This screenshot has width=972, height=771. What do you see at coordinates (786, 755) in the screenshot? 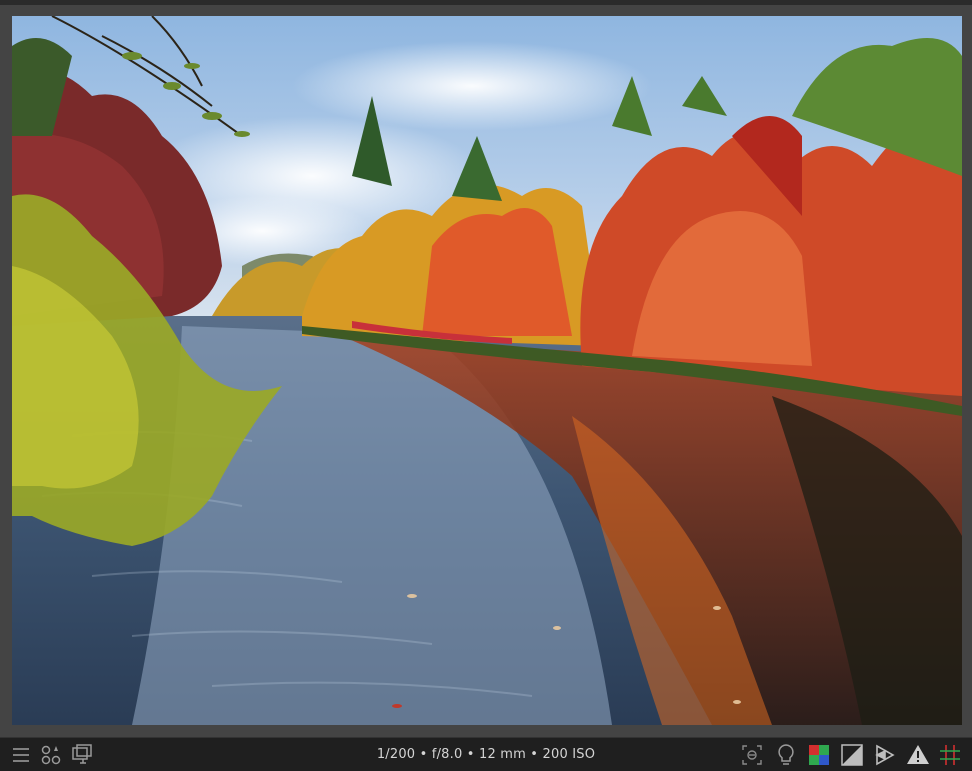
I see `lightbulb-icon` at bounding box center [786, 755].